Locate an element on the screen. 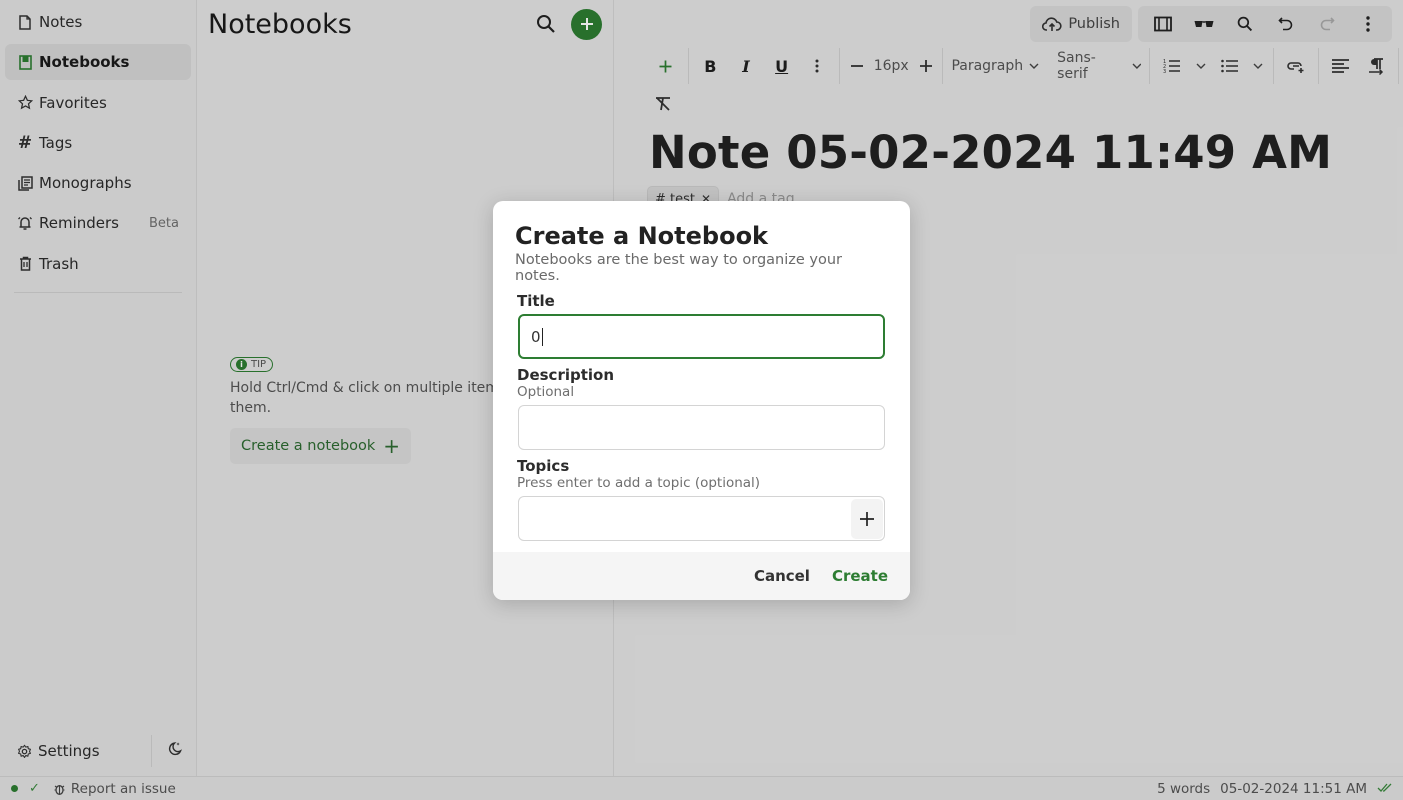 Image resolution: width=1403 pixels, height=800 pixels. add-topic-button is located at coordinates (867, 518).